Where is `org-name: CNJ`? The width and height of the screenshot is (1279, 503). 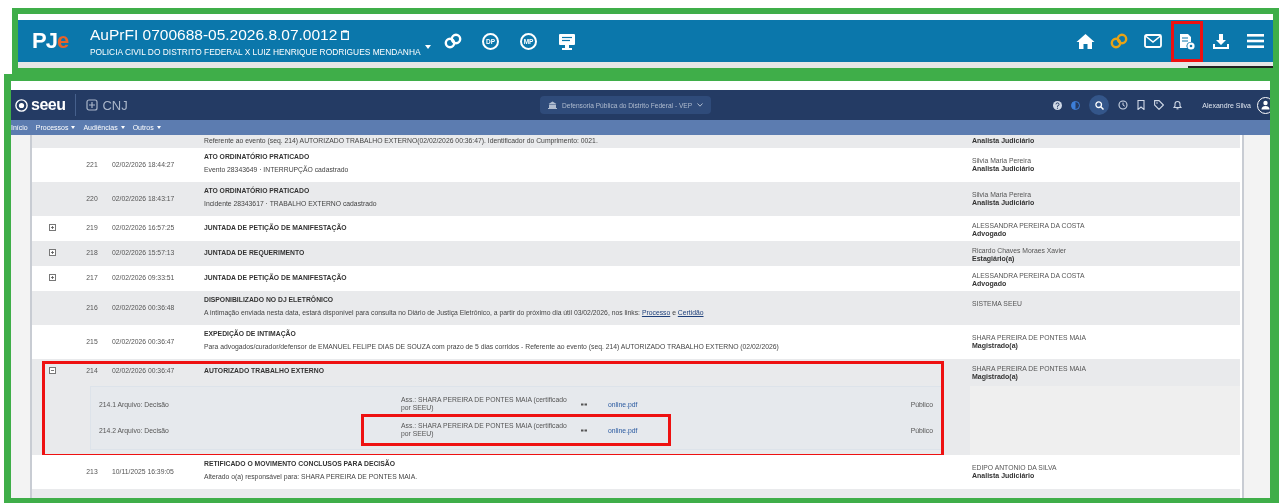
org-name: CNJ is located at coordinates (115, 105).